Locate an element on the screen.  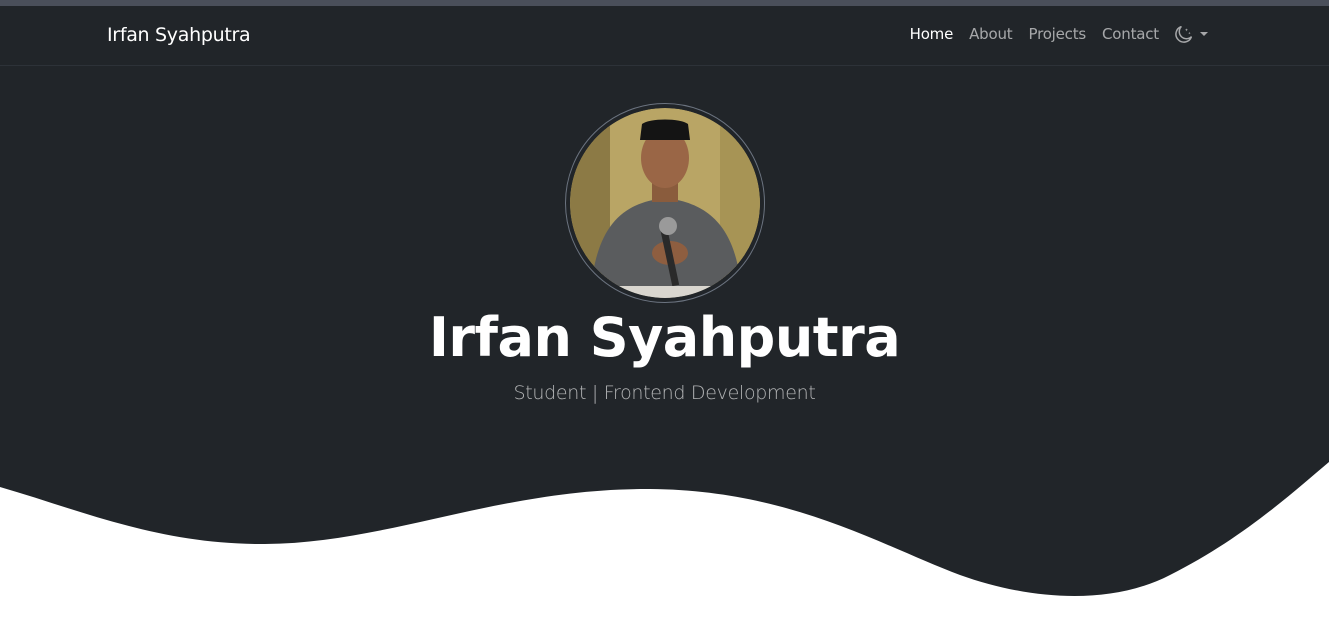
profile-avatar is located at coordinates (665, 203).